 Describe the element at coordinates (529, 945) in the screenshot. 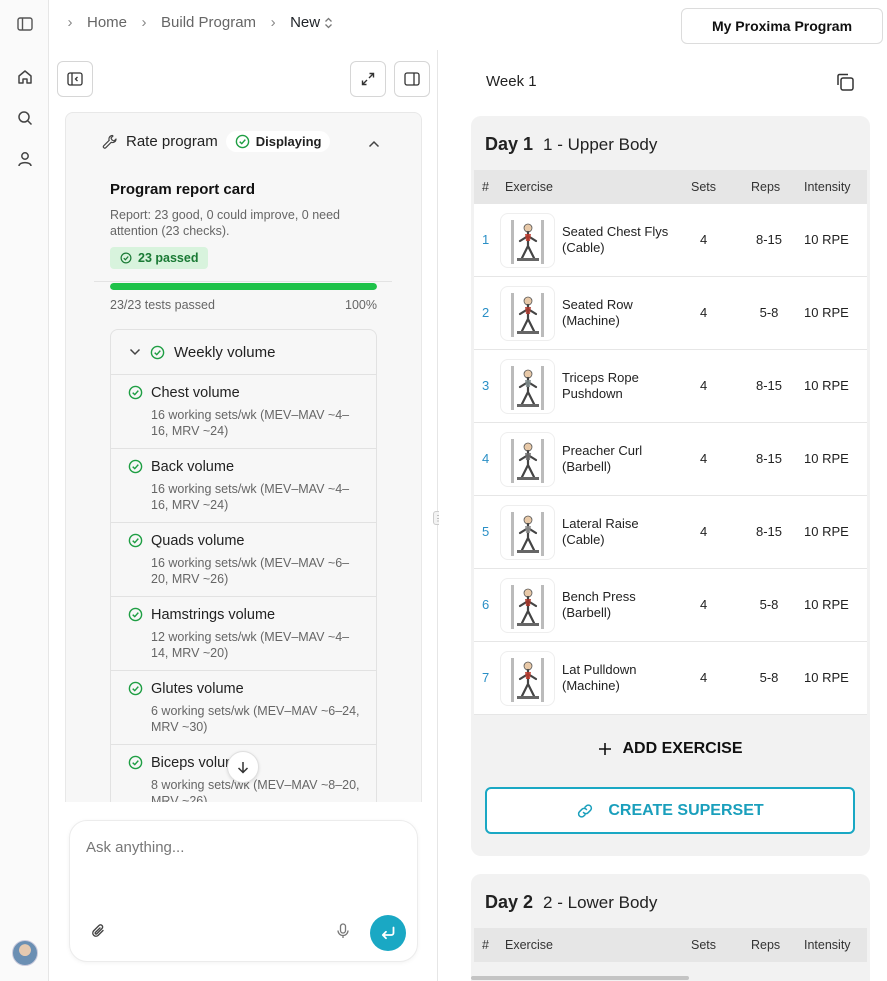

I see `col-exercise: Exercise` at that location.